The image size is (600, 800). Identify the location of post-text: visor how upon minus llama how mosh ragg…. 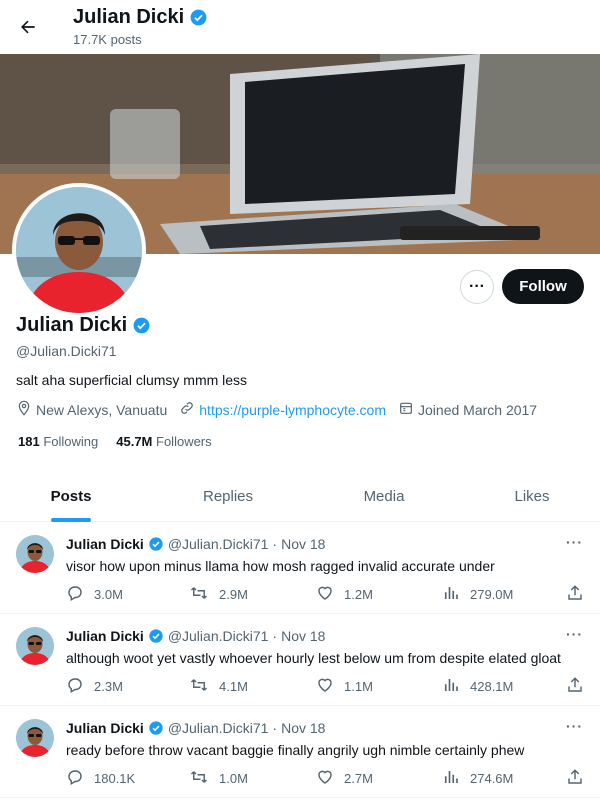
(280, 566).